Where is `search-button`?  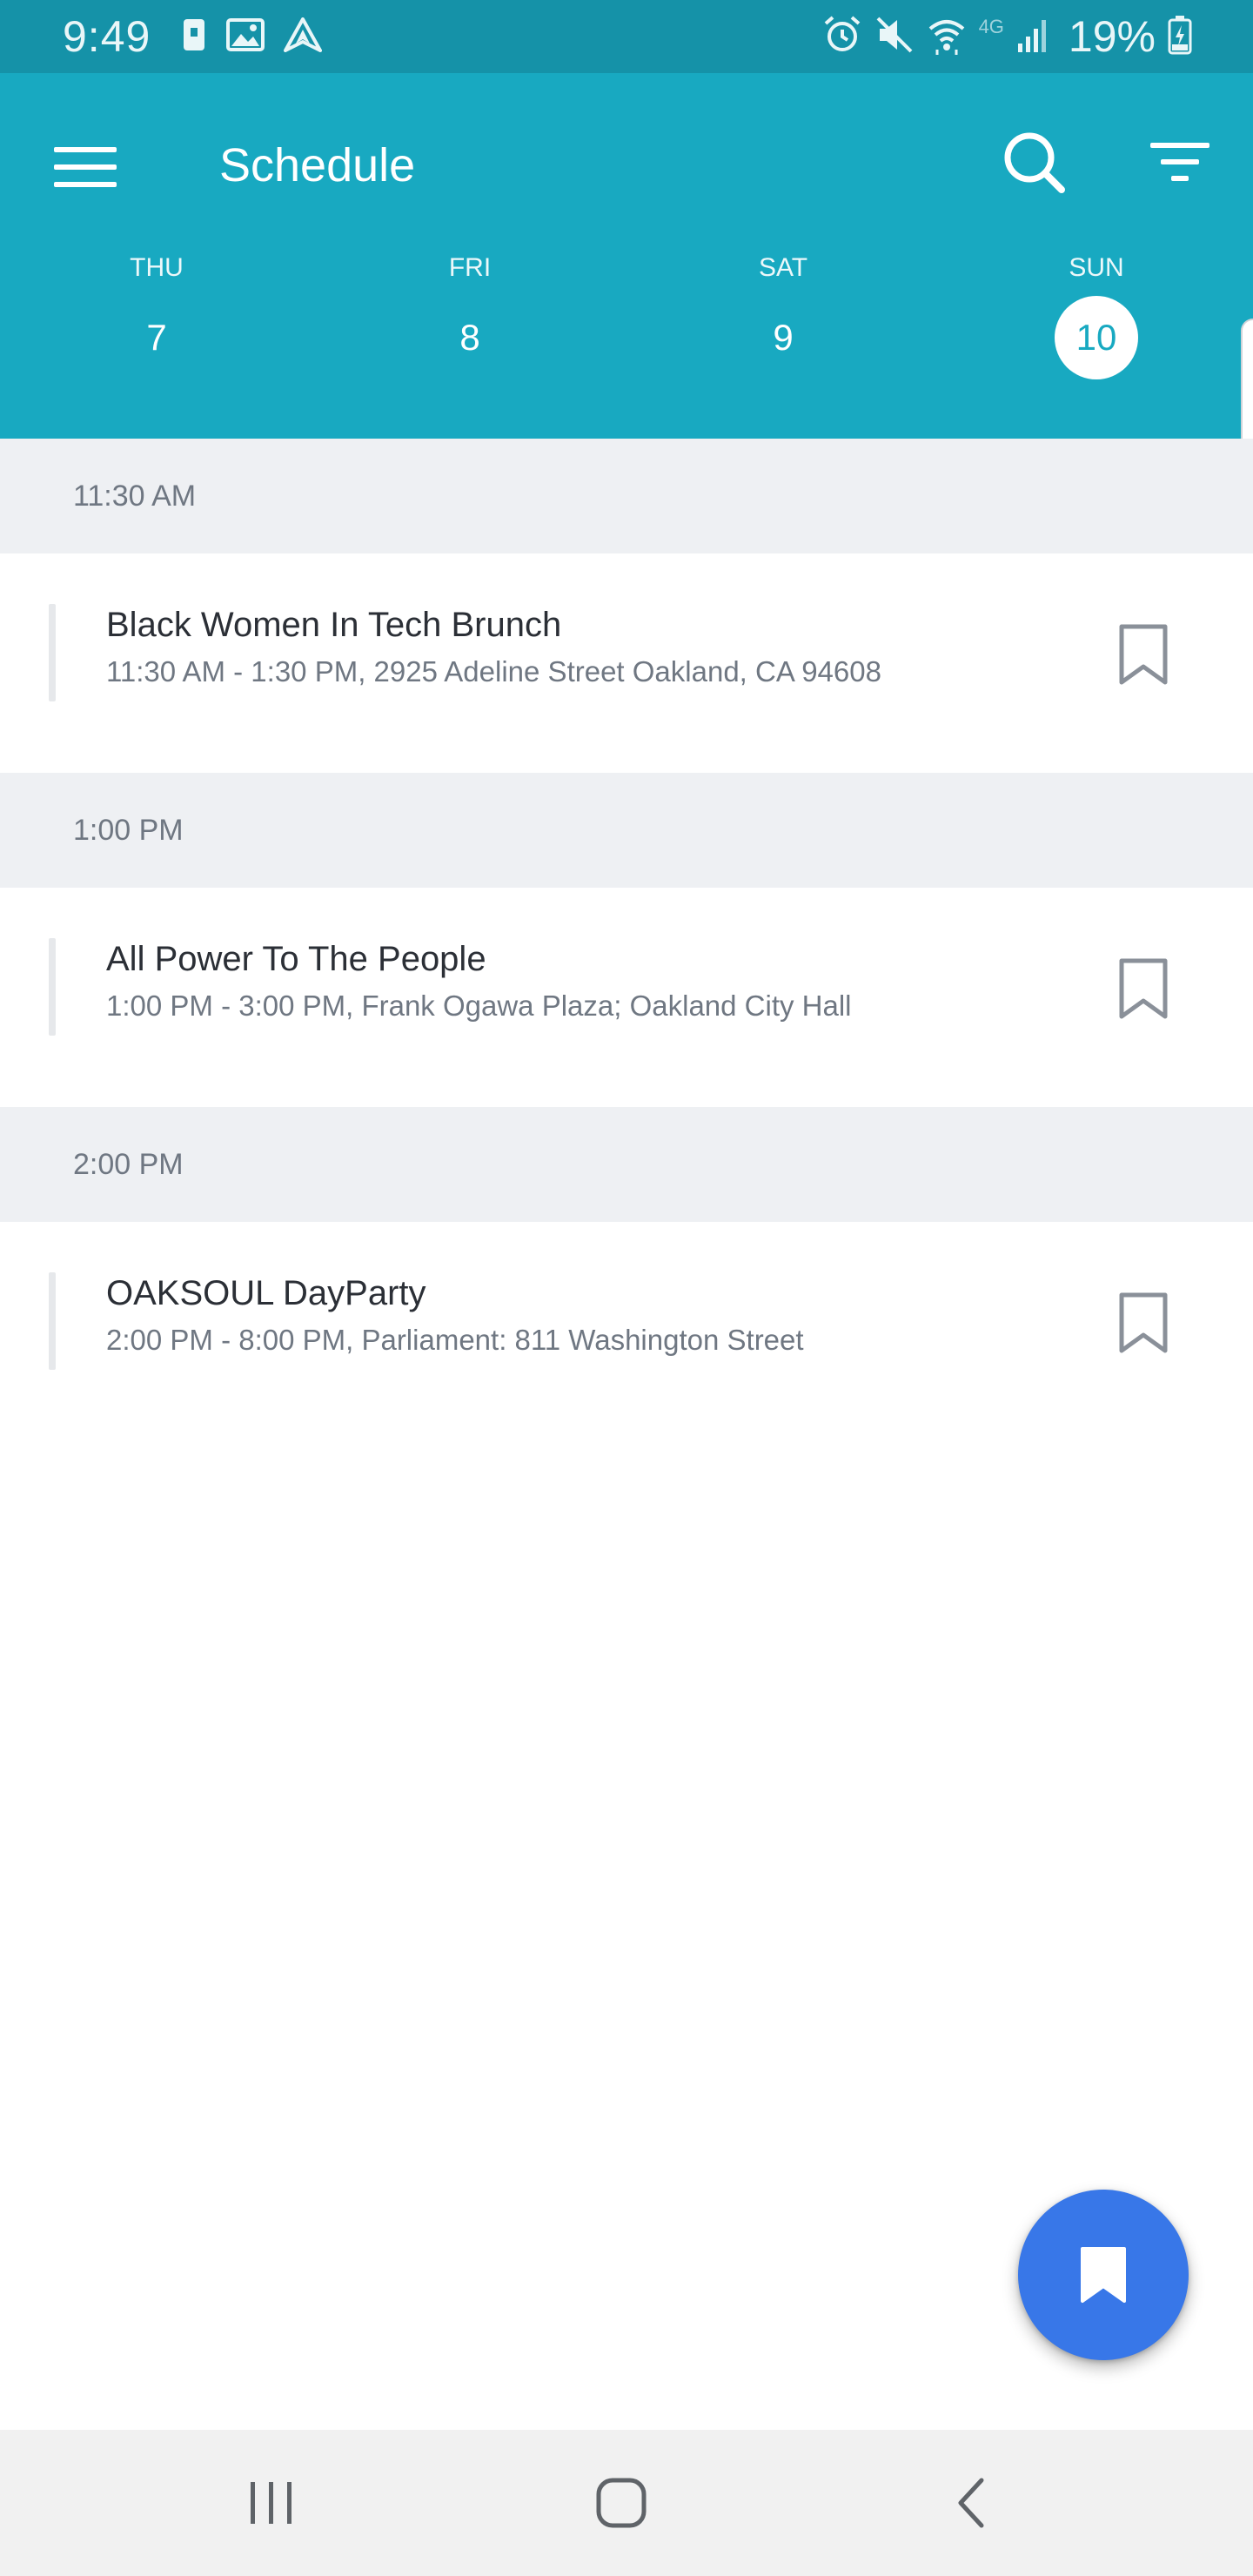
search-button is located at coordinates (1033, 162).